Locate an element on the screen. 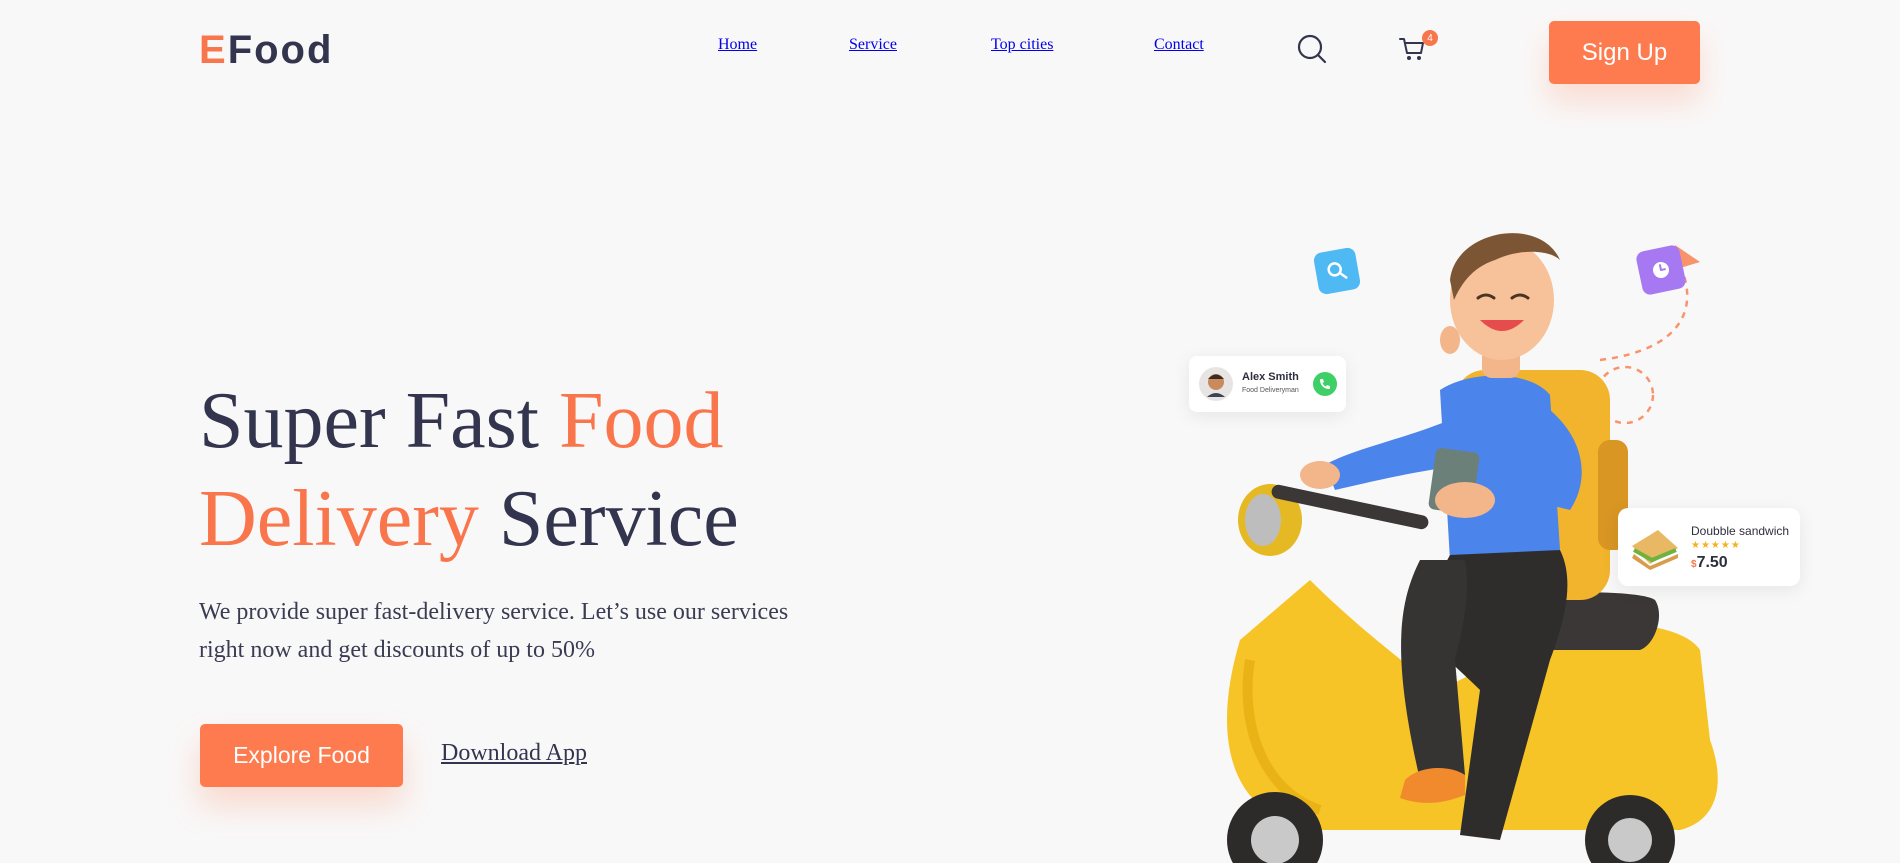 The width and height of the screenshot is (1900, 863). sandwich-icon is located at coordinates (1655, 550).